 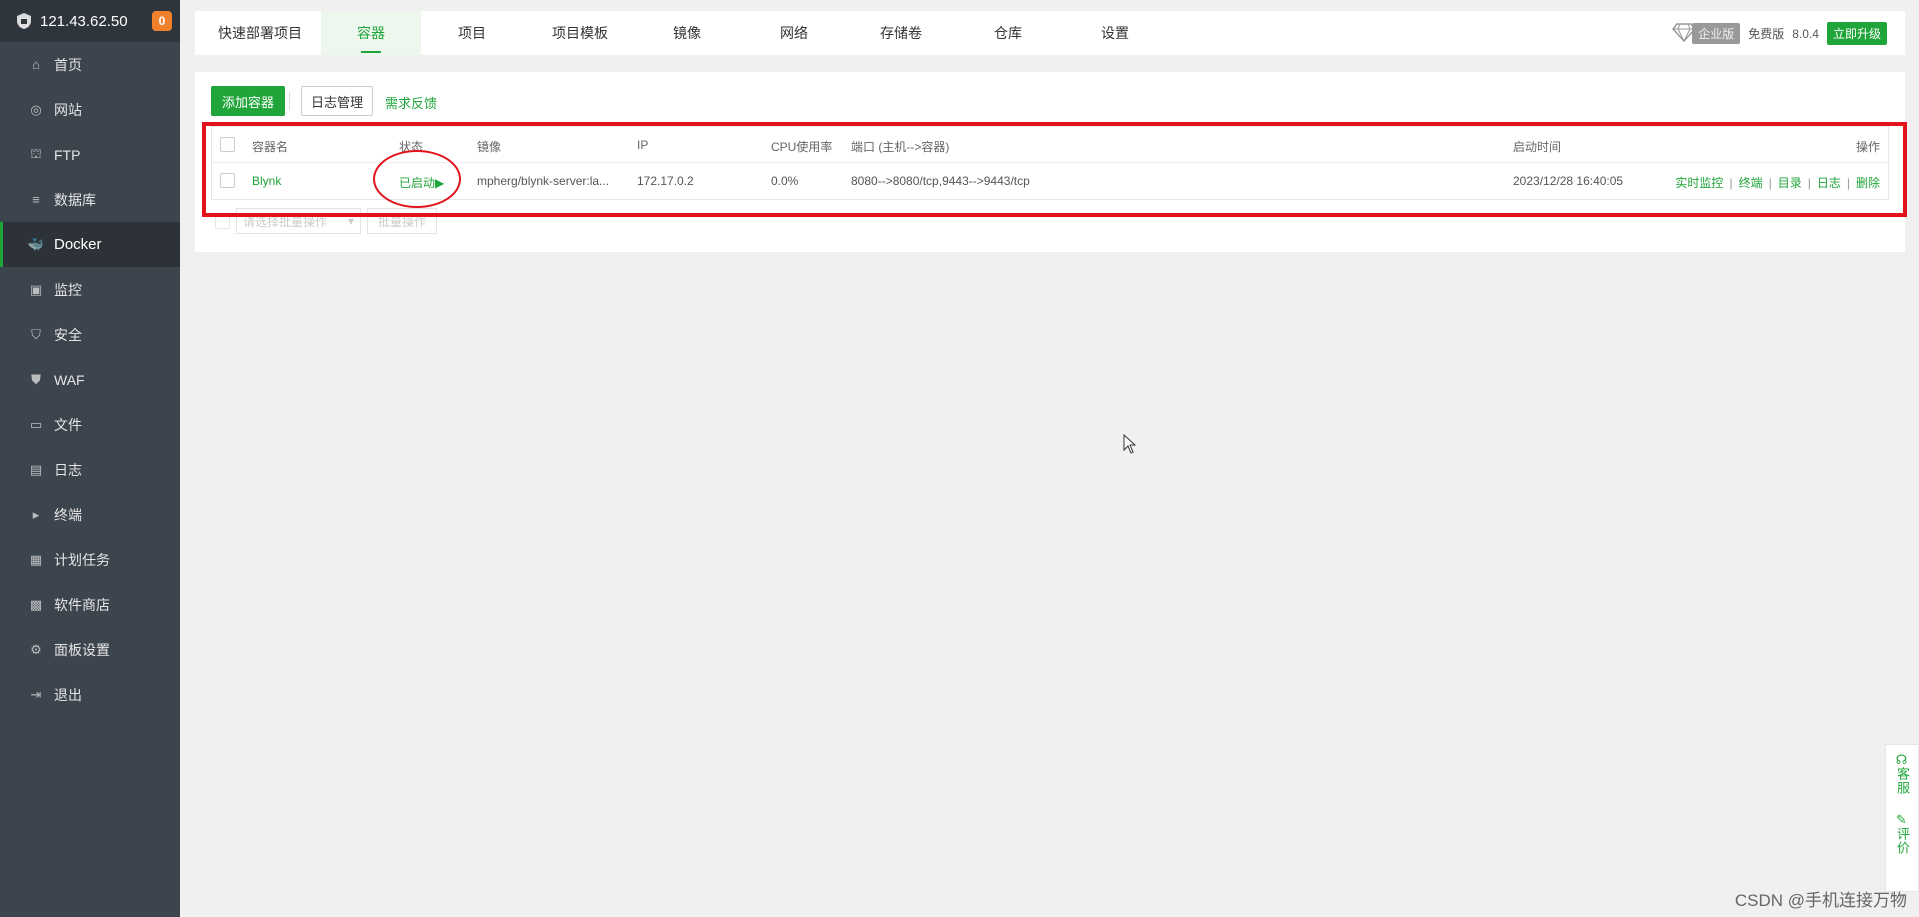 I want to click on version-label: 8.0.4, so click(x=1805, y=33).